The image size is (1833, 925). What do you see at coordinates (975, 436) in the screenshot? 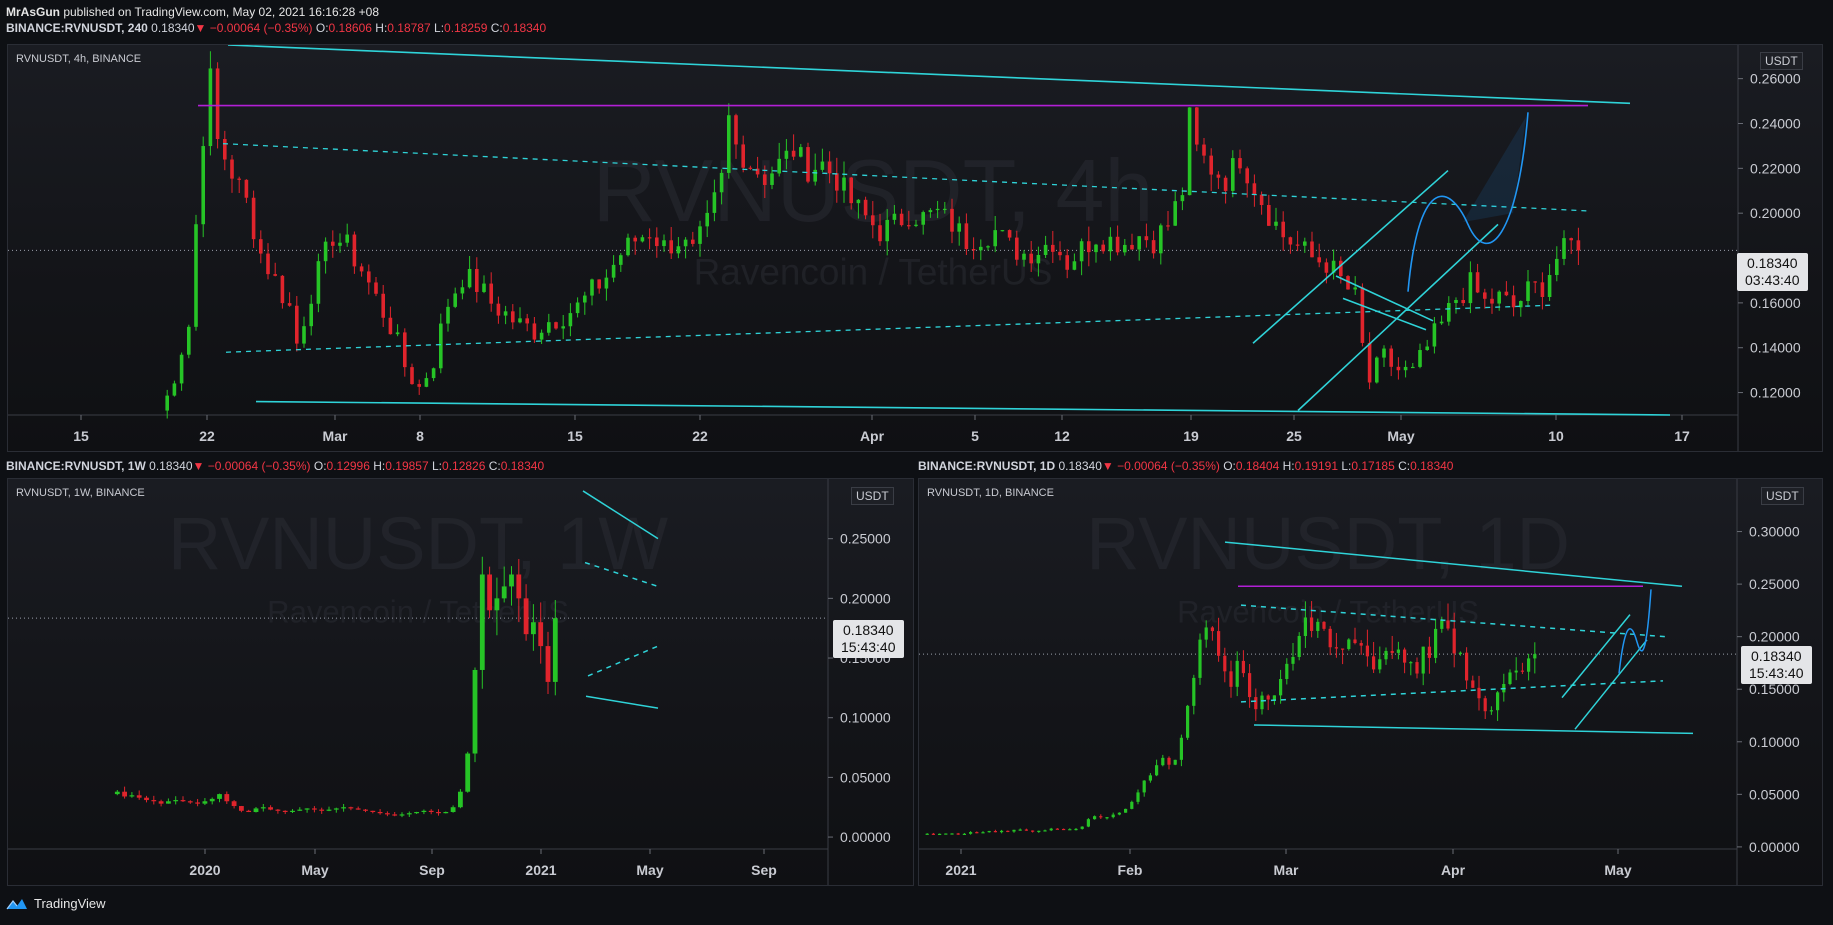
I see `time-tick-label: 5` at bounding box center [975, 436].